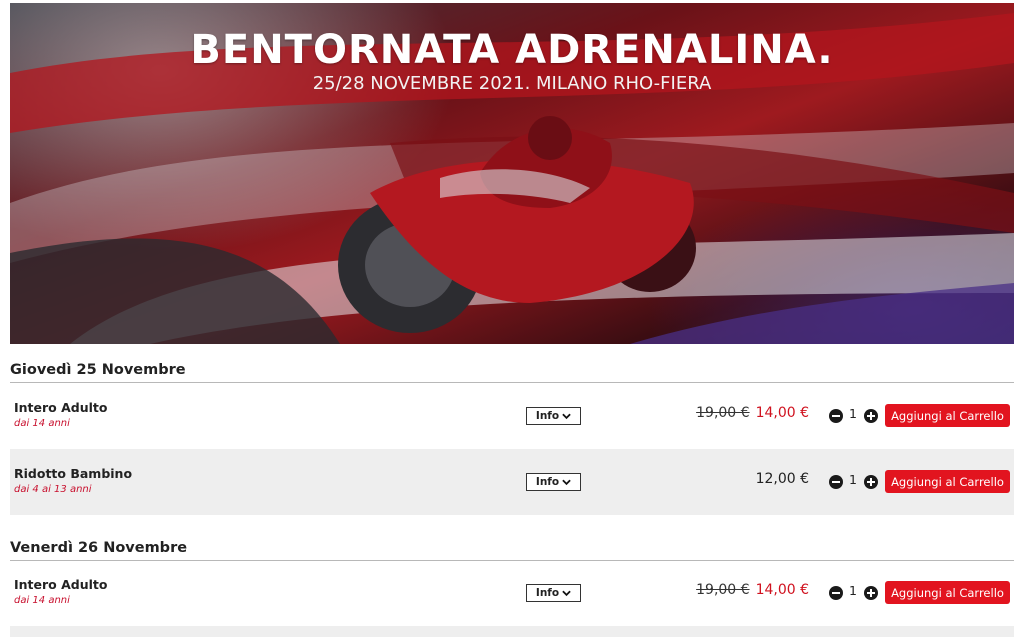  What do you see at coordinates (512, 550) in the screenshot?
I see `day-heading: Venerdì 26 Novembre` at bounding box center [512, 550].